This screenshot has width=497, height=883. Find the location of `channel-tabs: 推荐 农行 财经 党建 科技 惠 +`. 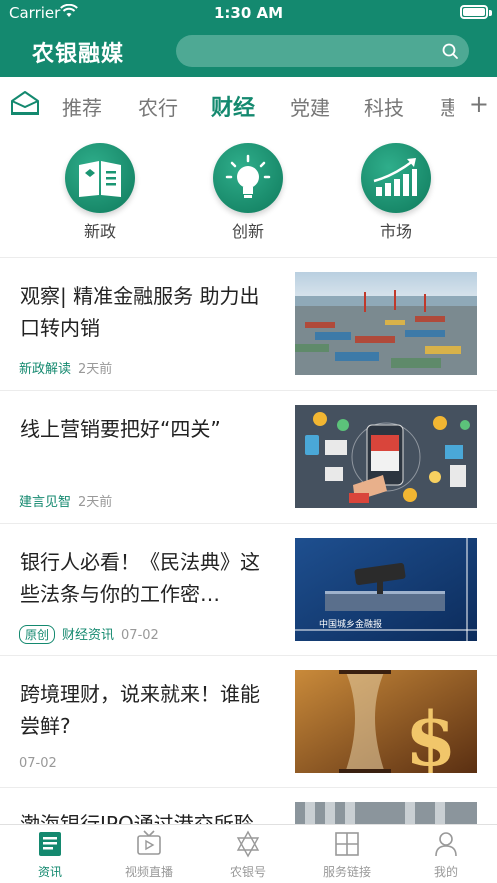

channel-tabs: 推荐 农行 财经 党建 科技 惠 + is located at coordinates (248, 105).